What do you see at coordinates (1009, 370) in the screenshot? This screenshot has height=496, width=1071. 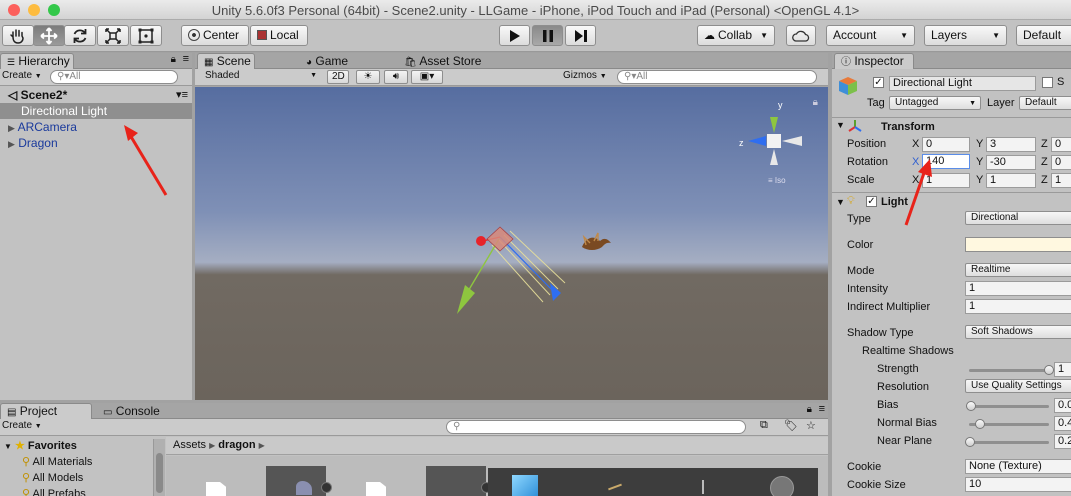 I see `strength-slider-track` at bounding box center [1009, 370].